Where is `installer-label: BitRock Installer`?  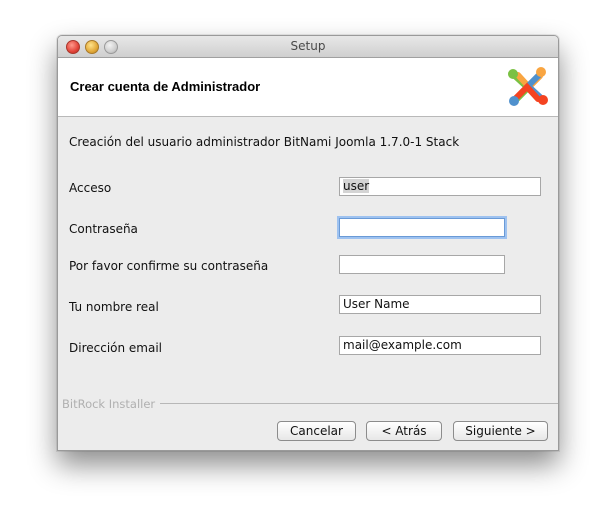
installer-label: BitRock Installer is located at coordinates (111, 404).